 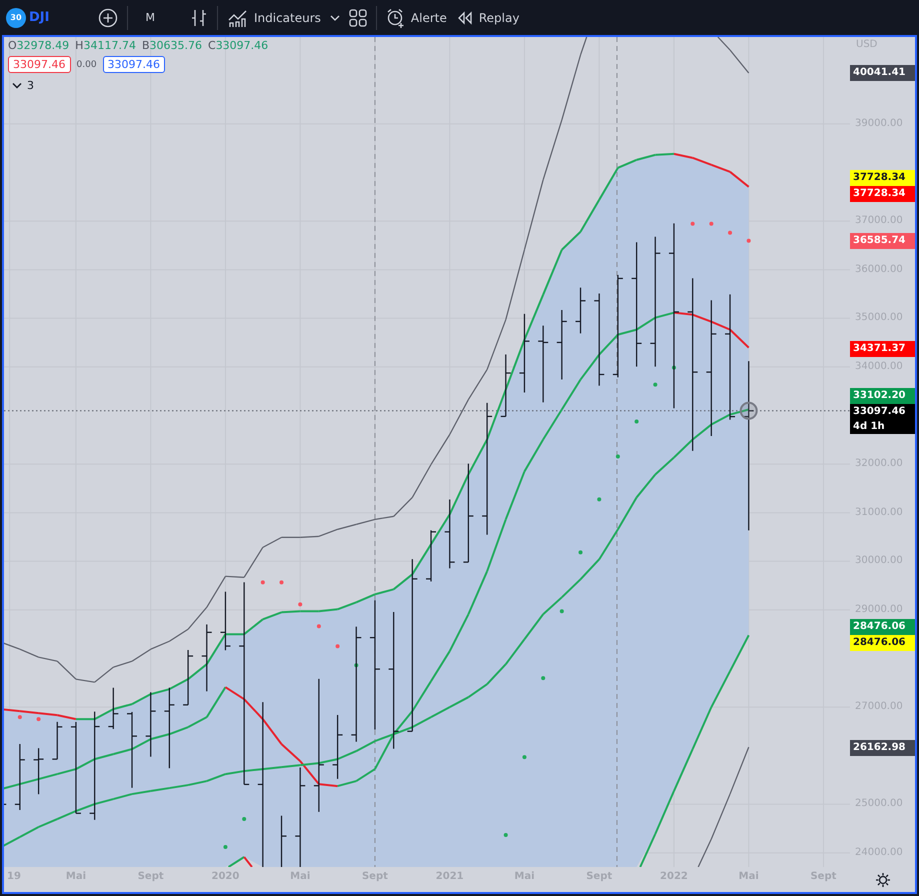 I want to click on ohlc-value: O32978.49, so click(x=39, y=45).